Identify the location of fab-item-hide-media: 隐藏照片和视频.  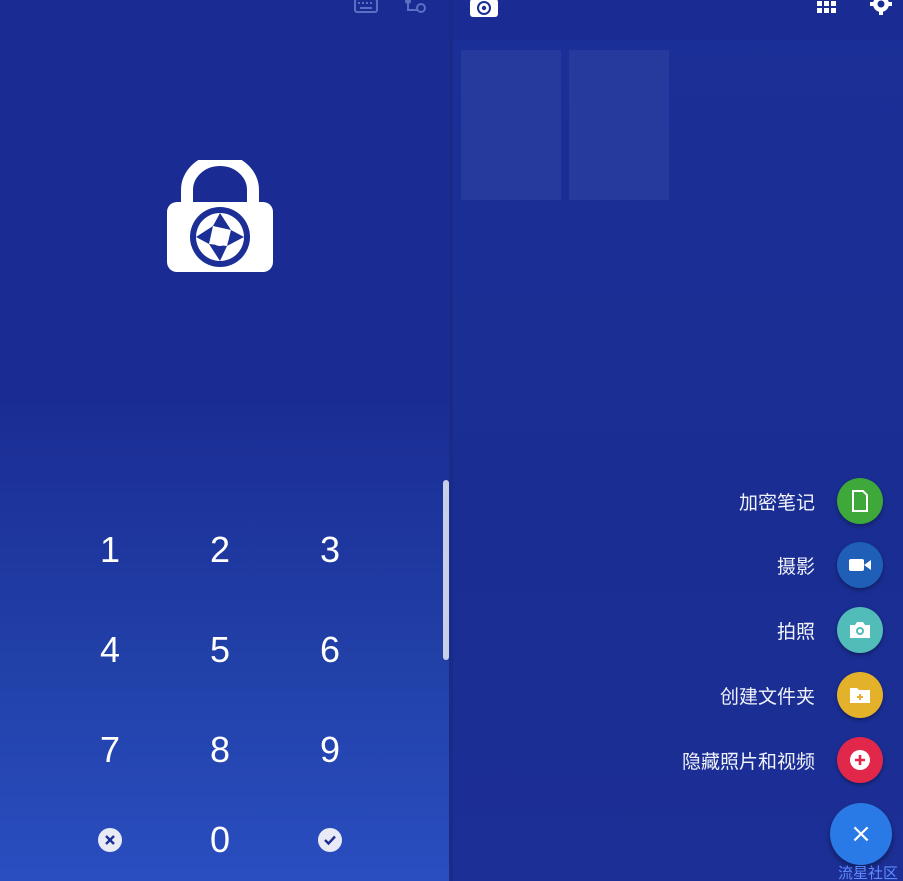
(782, 760).